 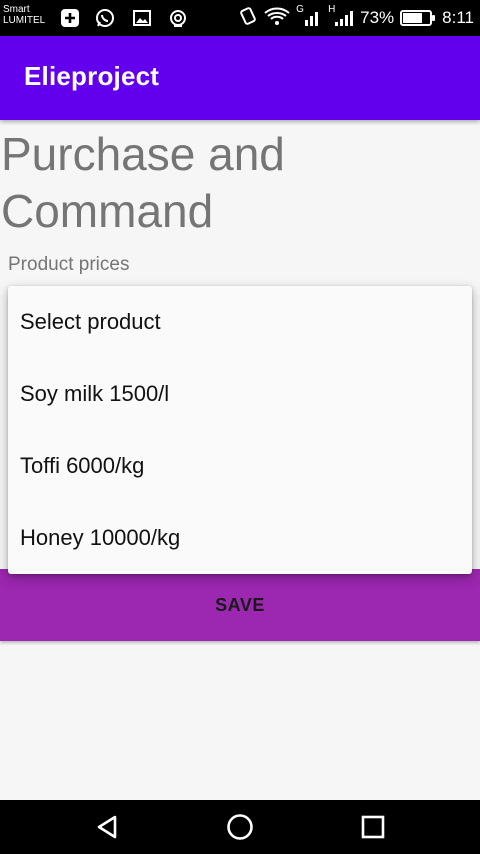 I want to click on home-button, so click(x=240, y=827).